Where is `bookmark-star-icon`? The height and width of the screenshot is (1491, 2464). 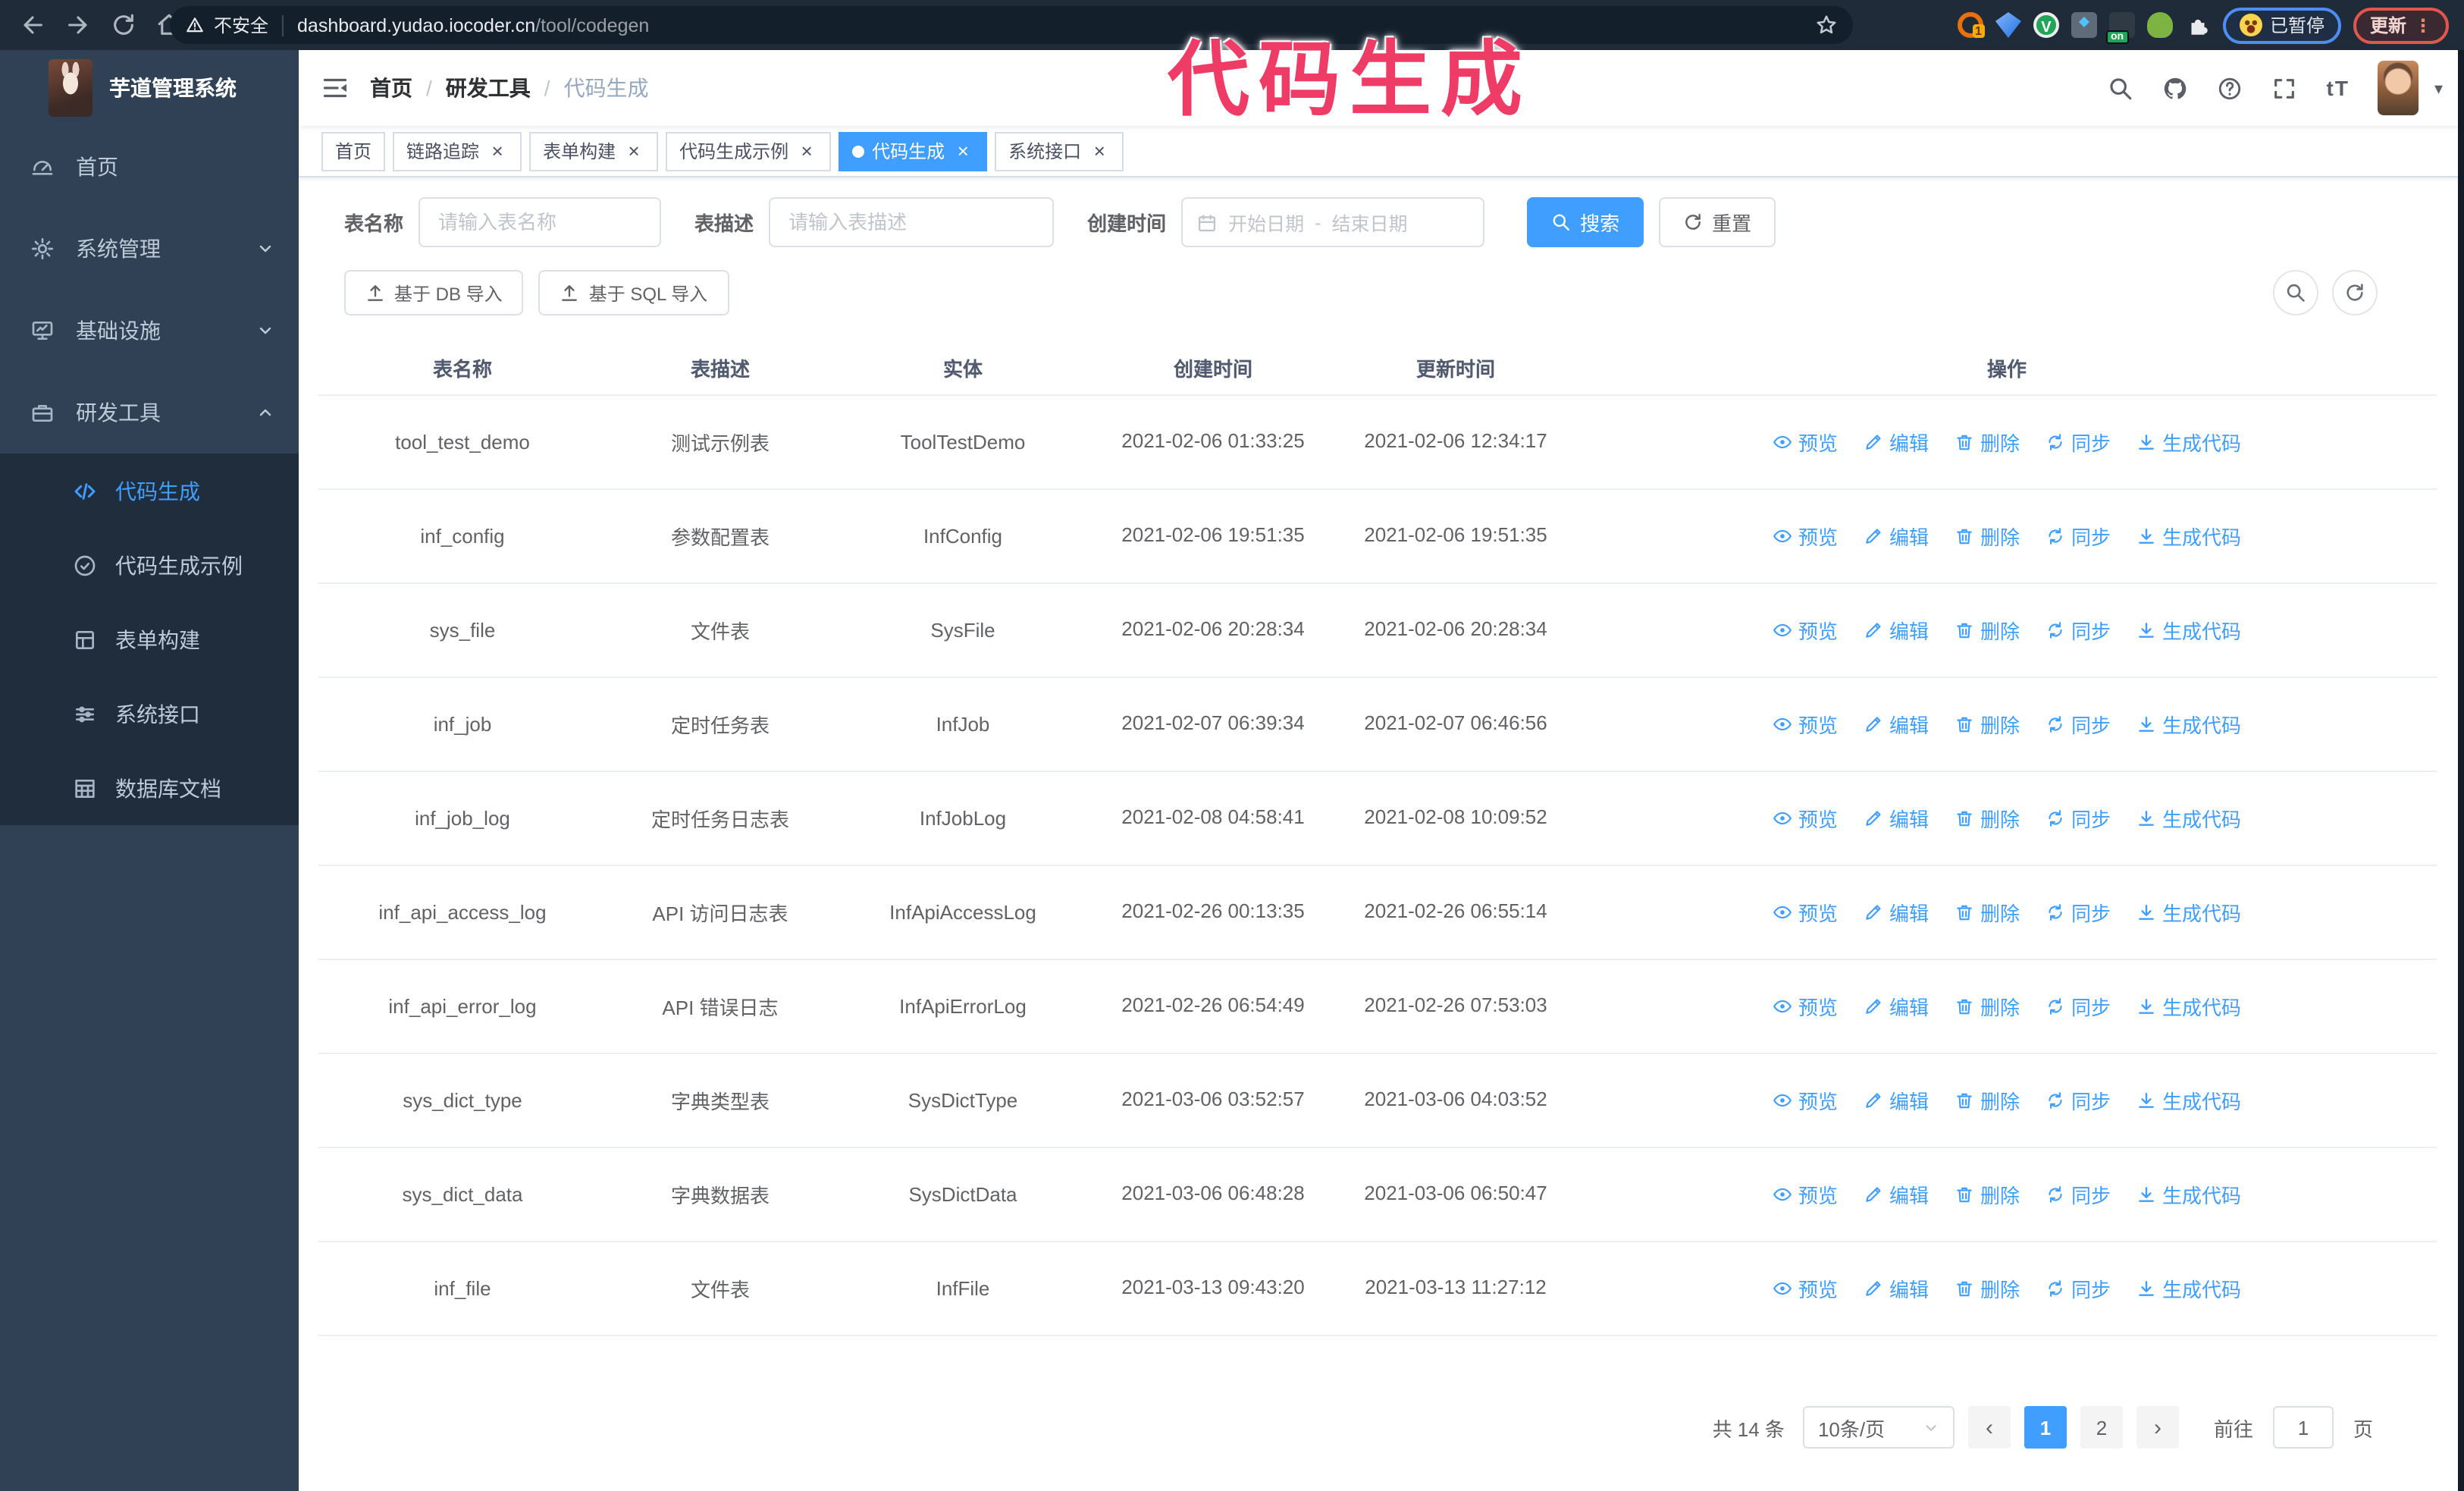
bookmark-star-icon is located at coordinates (1826, 25).